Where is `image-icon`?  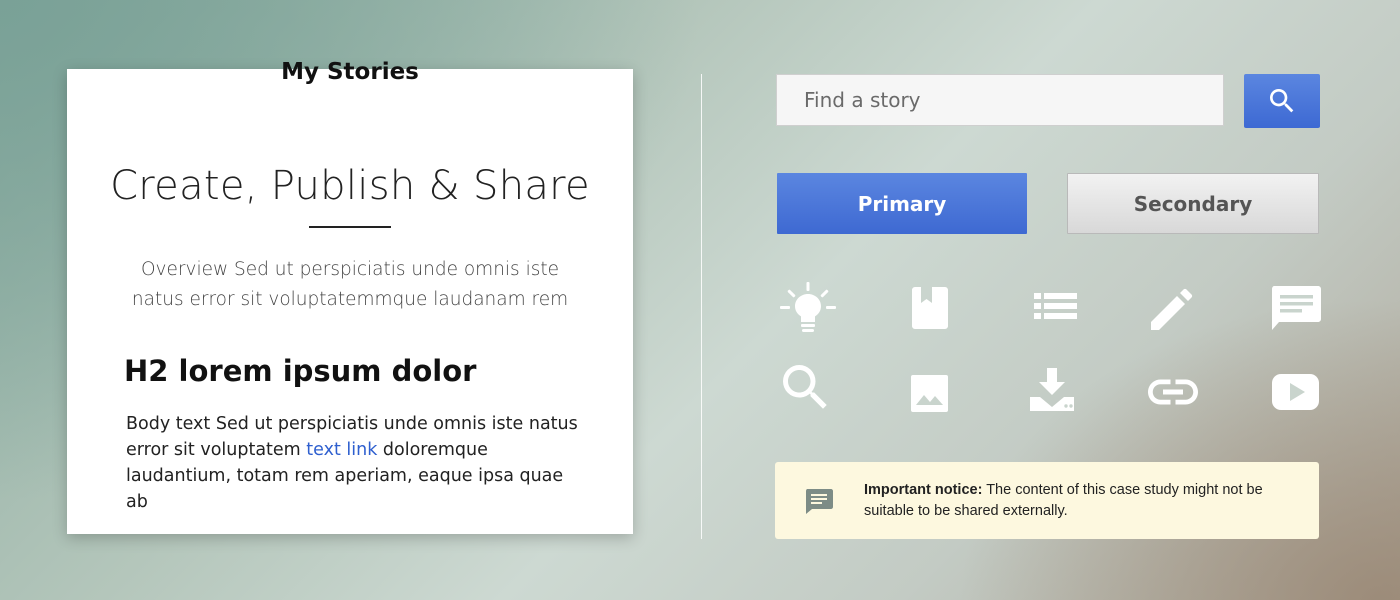
image-icon is located at coordinates (930, 392).